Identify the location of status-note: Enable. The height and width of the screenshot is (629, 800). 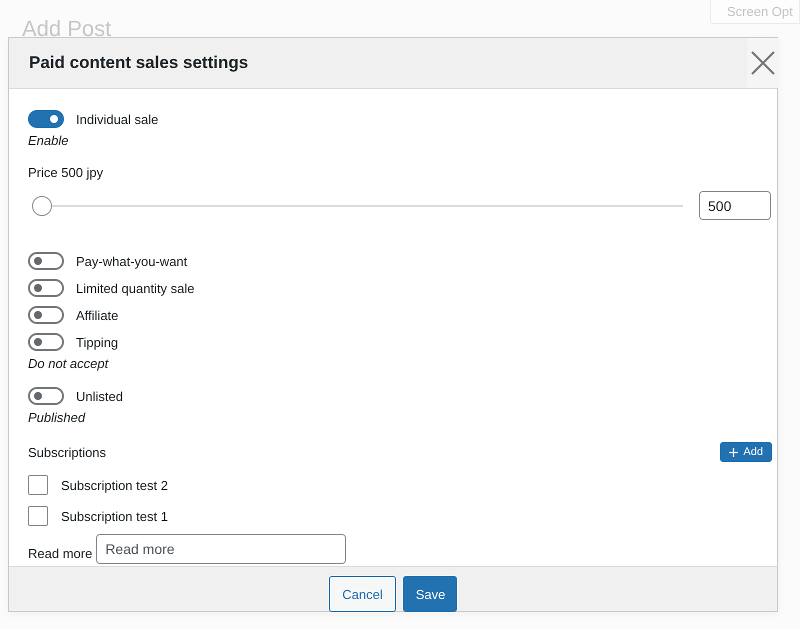
(49, 141).